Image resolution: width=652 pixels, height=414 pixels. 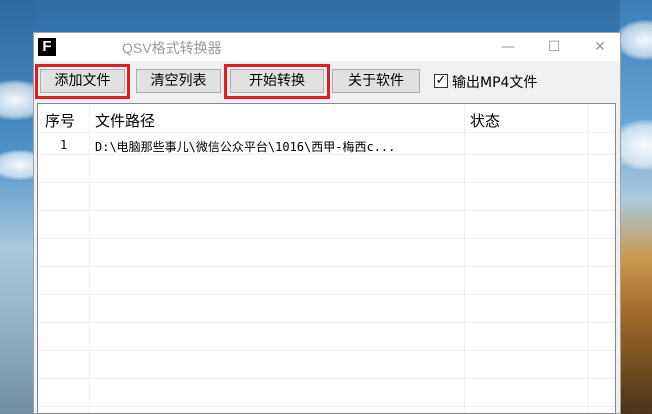 I want to click on clear-list-button: 清空列表, so click(x=178, y=81).